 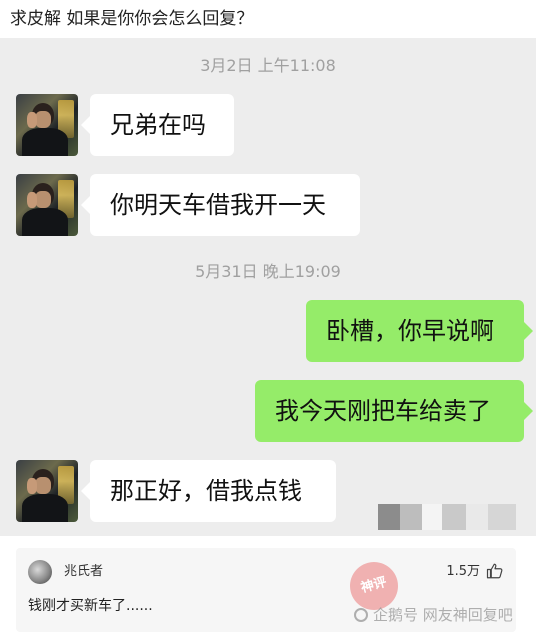 I want to click on watermark: 企鹅号 网友神回复吧, so click(x=433, y=615).